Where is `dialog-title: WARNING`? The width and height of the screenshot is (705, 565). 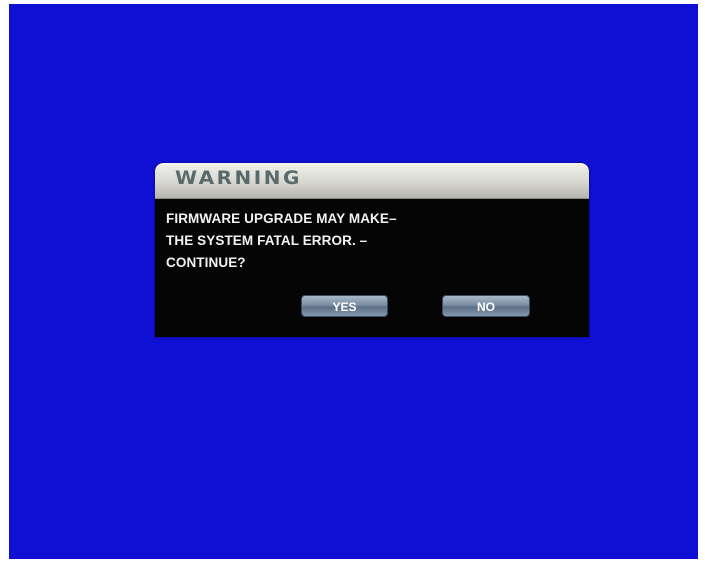 dialog-title: WARNING is located at coordinates (238, 177).